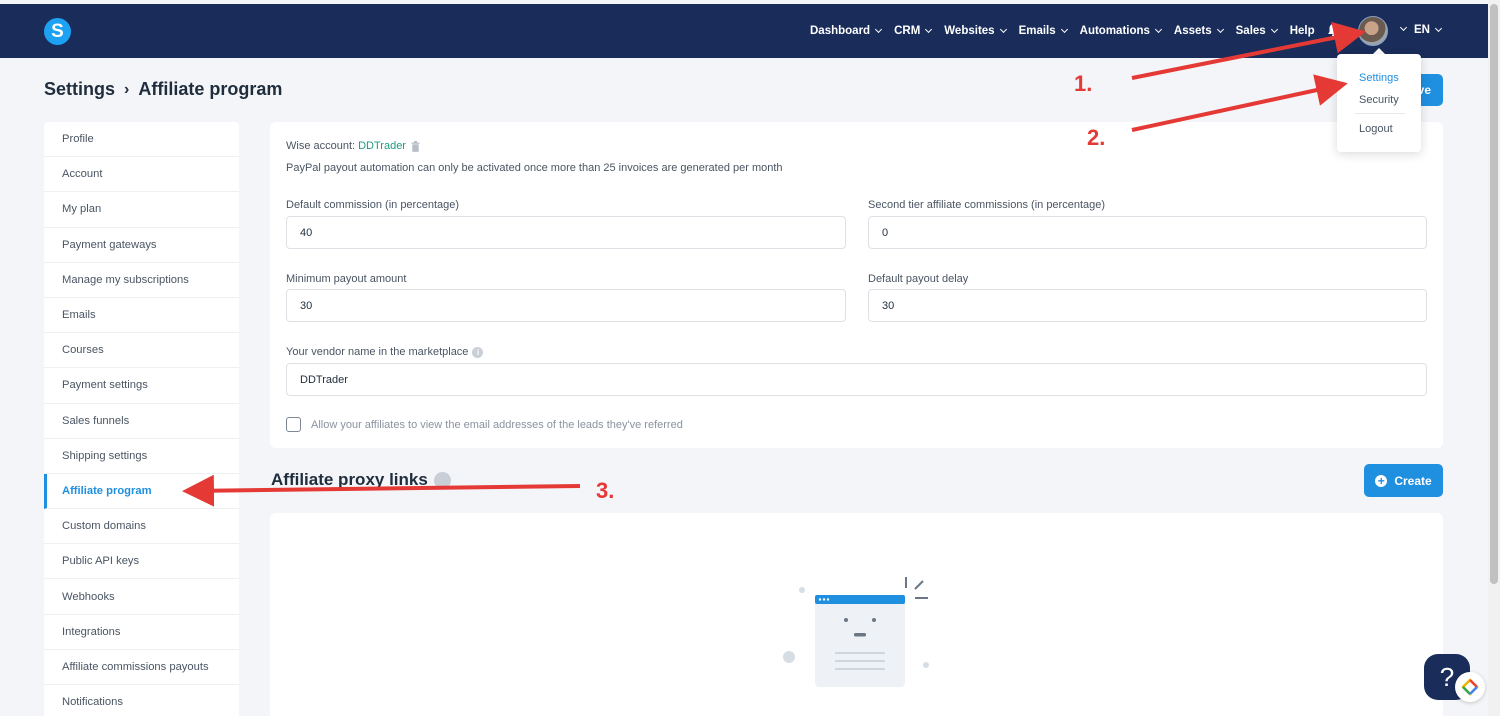 This screenshot has width=1500, height=716. I want to click on bell-icon, so click(1333, 30).